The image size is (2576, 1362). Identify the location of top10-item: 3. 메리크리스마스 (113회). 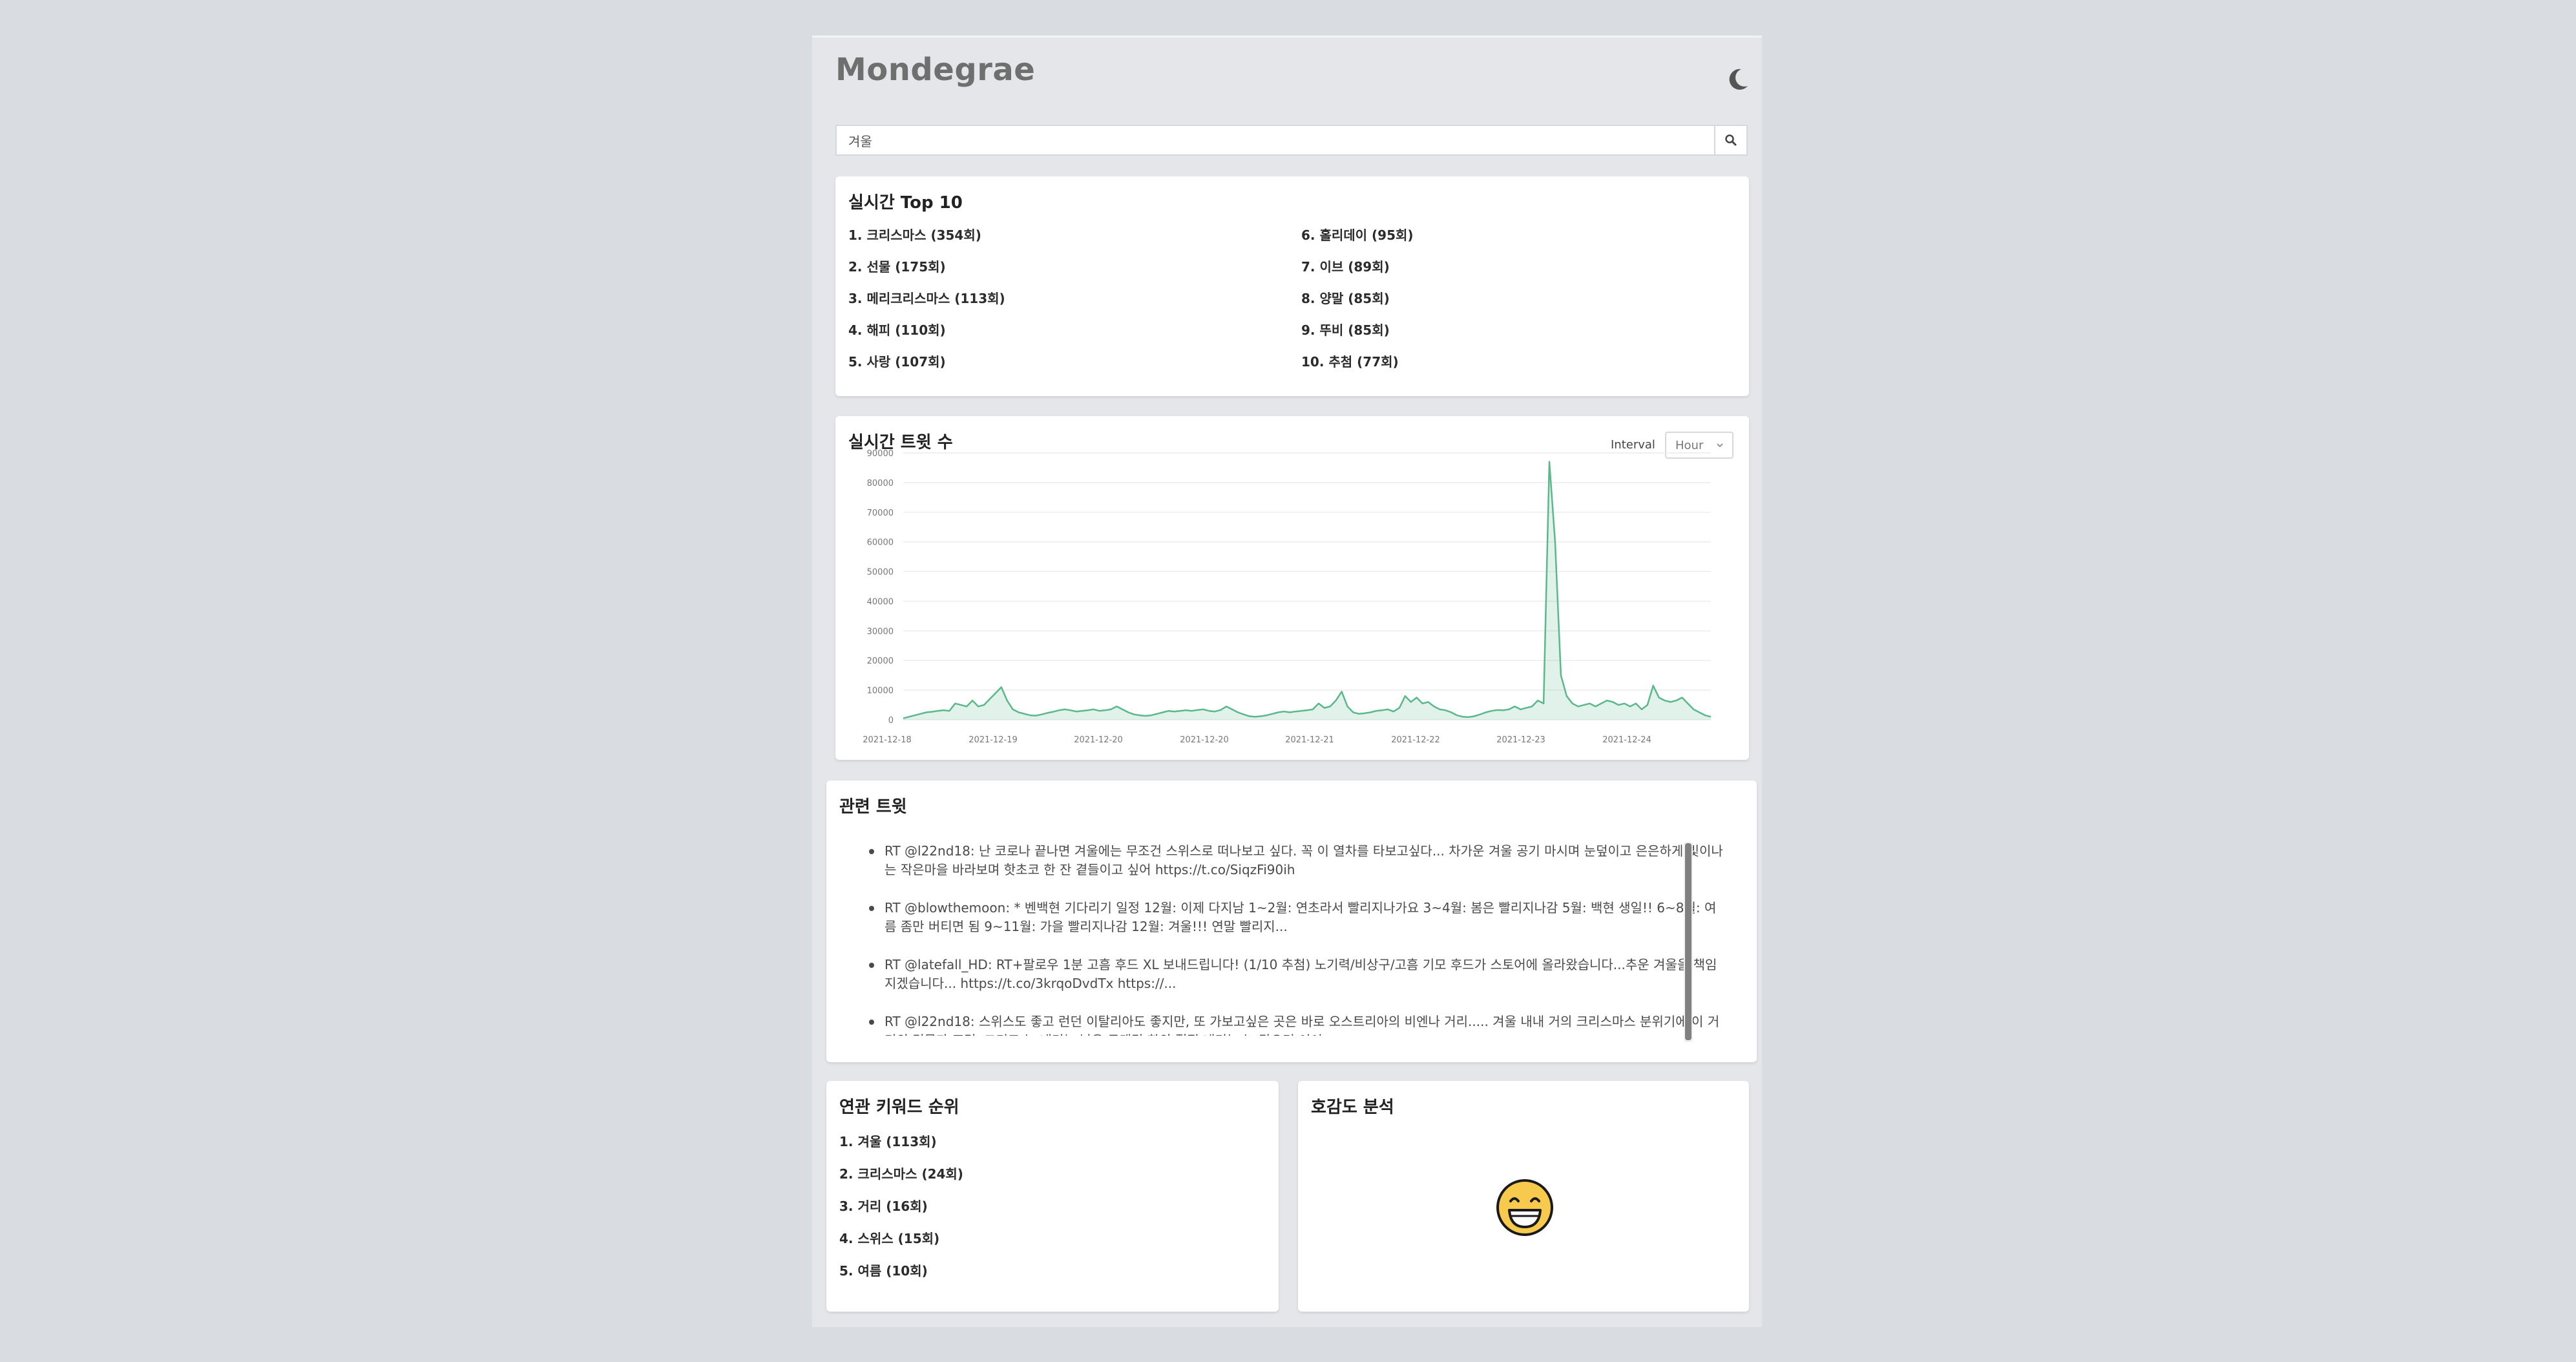
(926, 297).